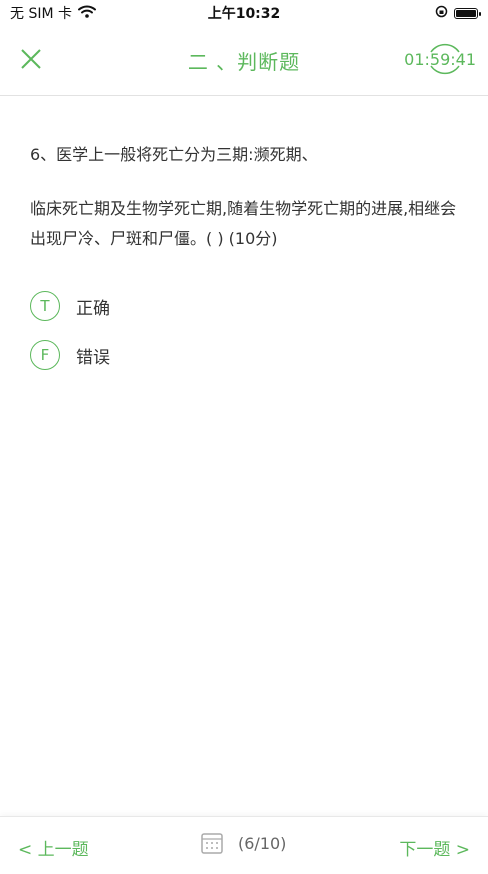  I want to click on timer-text: 01:59:41, so click(440, 59).